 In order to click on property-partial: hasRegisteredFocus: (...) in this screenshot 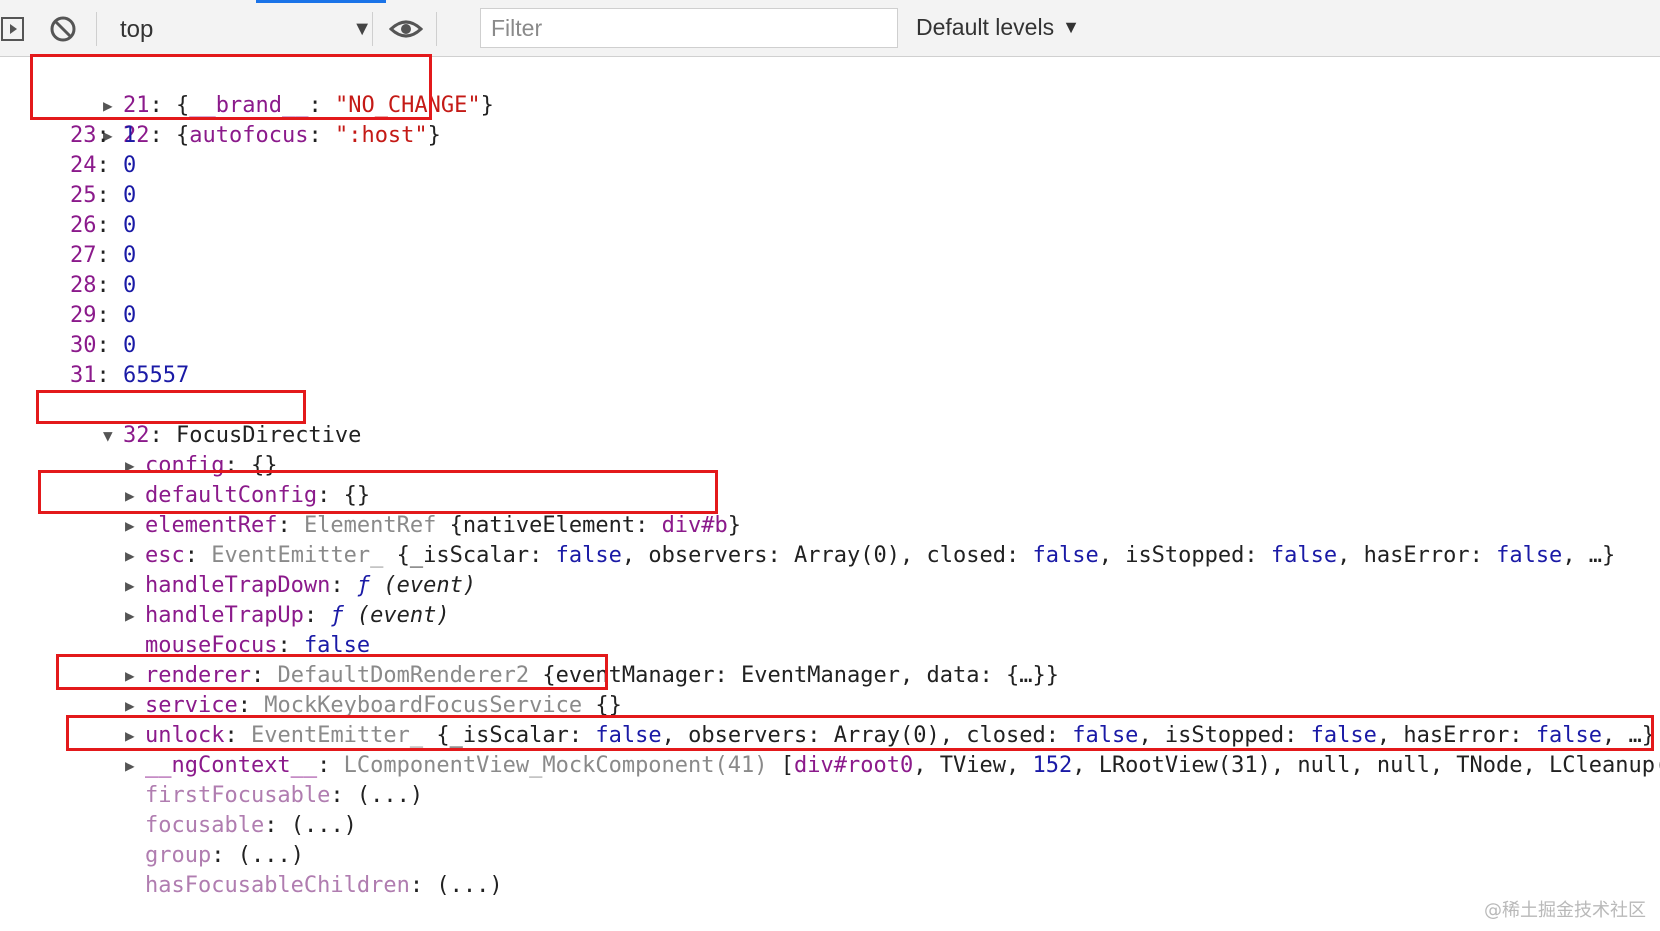, I will do `click(284, 876)`.